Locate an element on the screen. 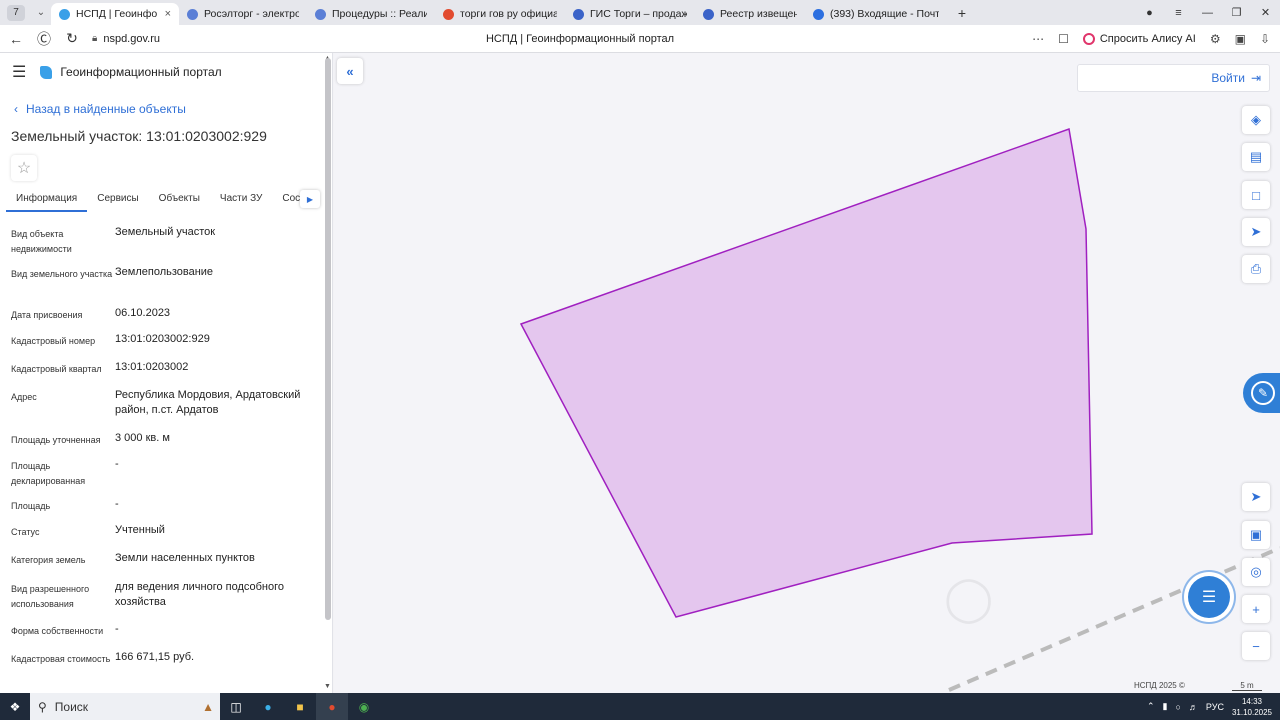  scroll-down-arrow: ▼ is located at coordinates (327, 686).